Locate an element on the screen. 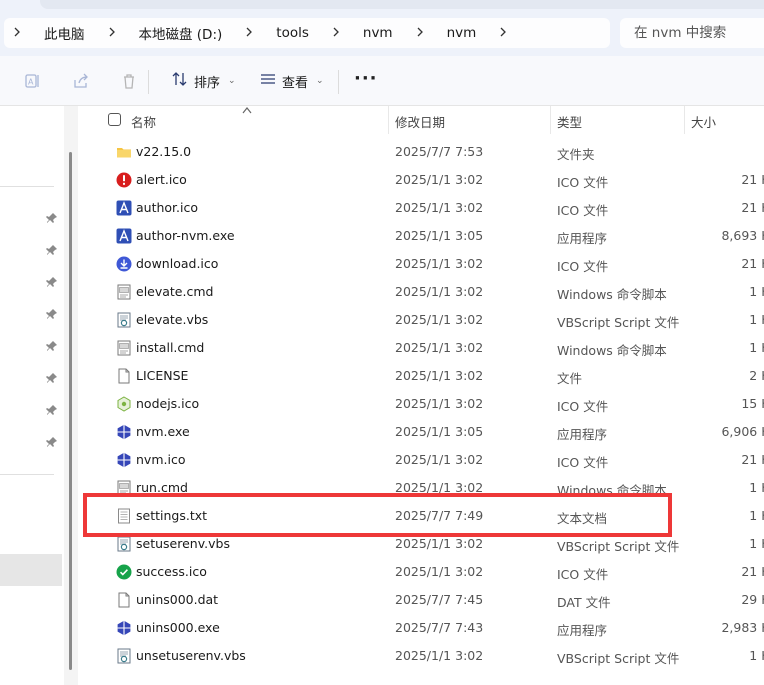 This screenshot has height=685, width=764. file-name: nvm.exe is located at coordinates (163, 431).